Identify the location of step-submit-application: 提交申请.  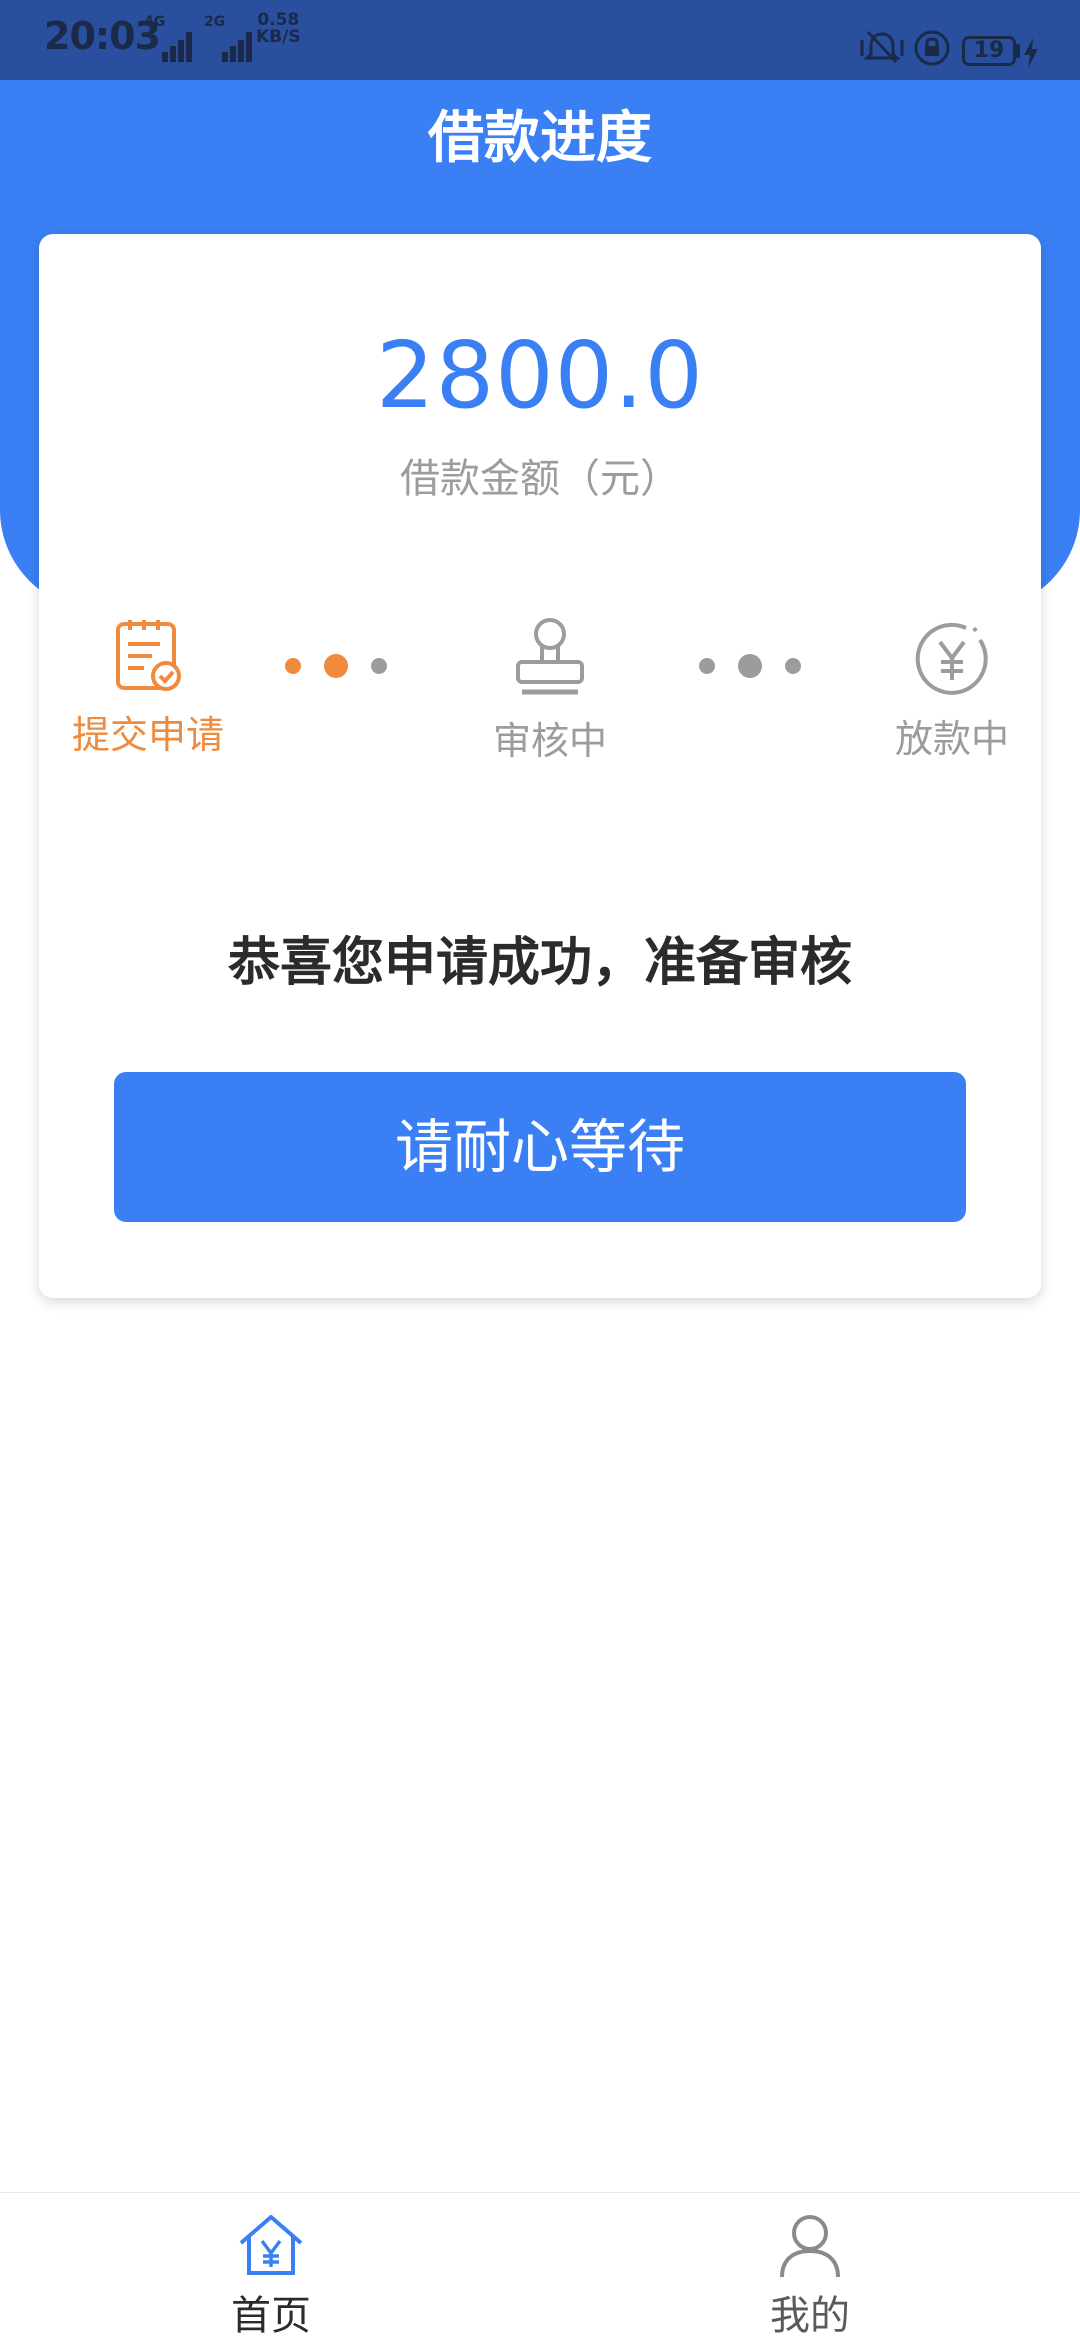
(148, 687).